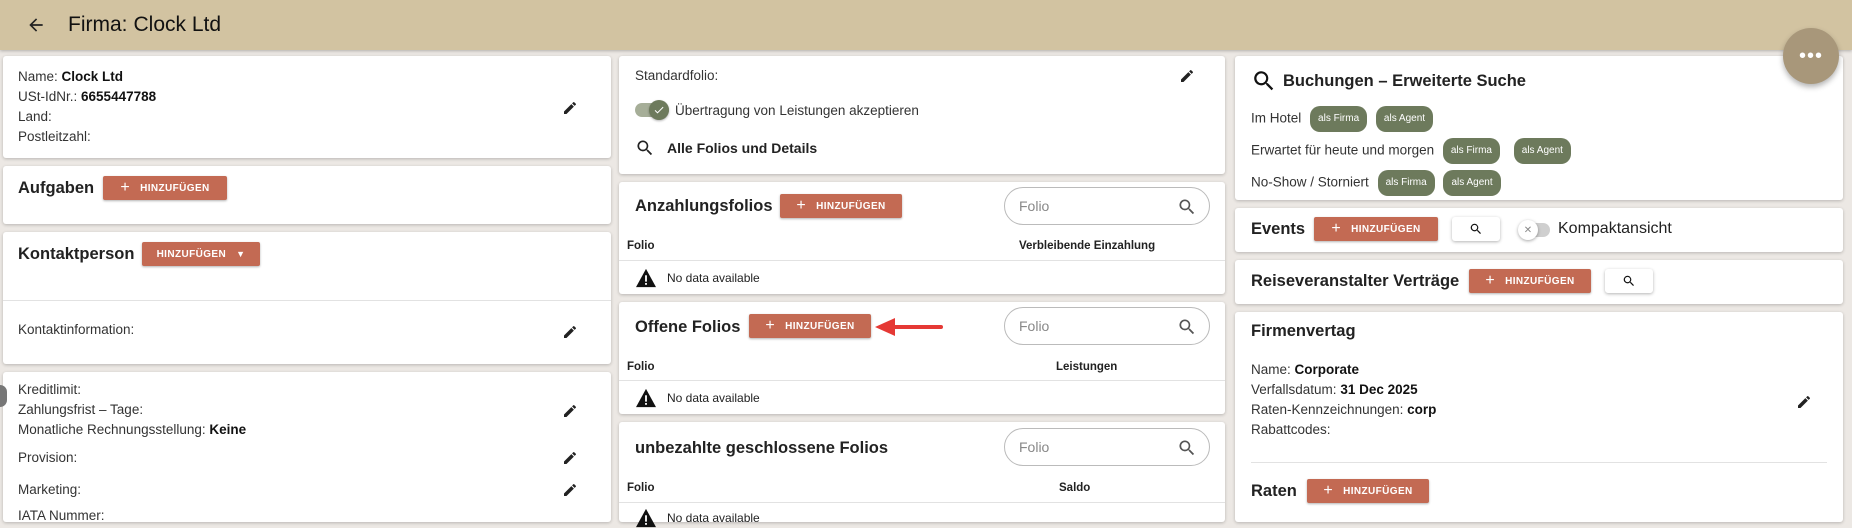 The width and height of the screenshot is (1852, 528). Describe the element at coordinates (1471, 151) in the screenshot. I see `expected-as-company-chip: als Firma` at that location.